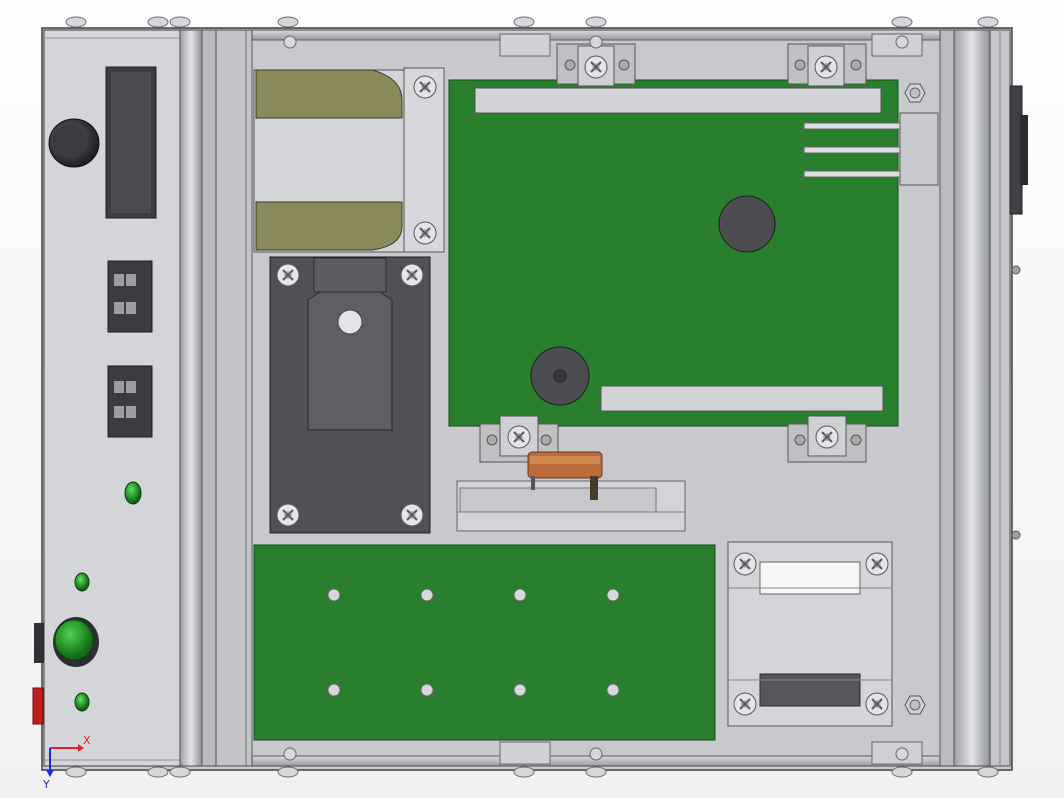  What do you see at coordinates (130, 401) in the screenshot?
I see `terminal-block-lower` at bounding box center [130, 401].